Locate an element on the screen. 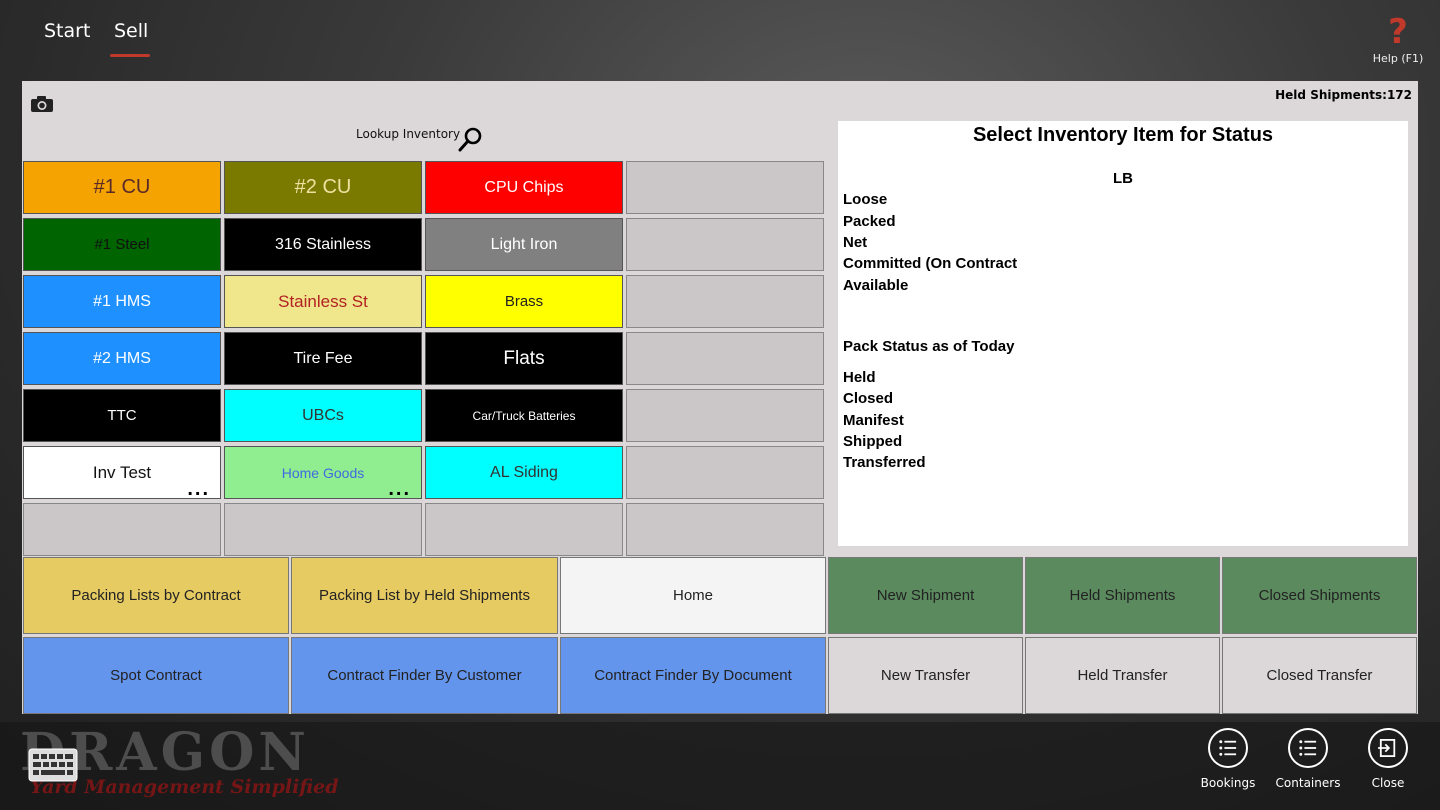  lookup-inventory-label: Lookup Inventory is located at coordinates (408, 134).